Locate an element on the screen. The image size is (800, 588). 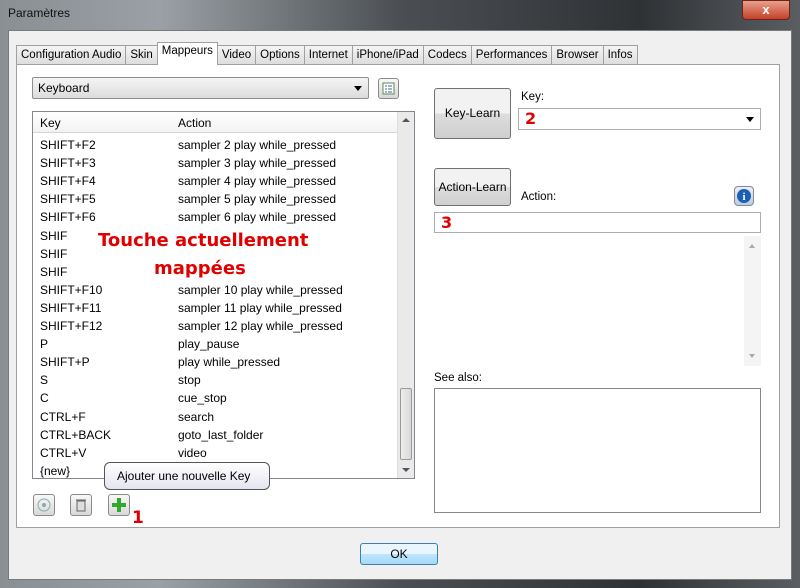
row-key: CTRL+BACK is located at coordinates (76, 434).